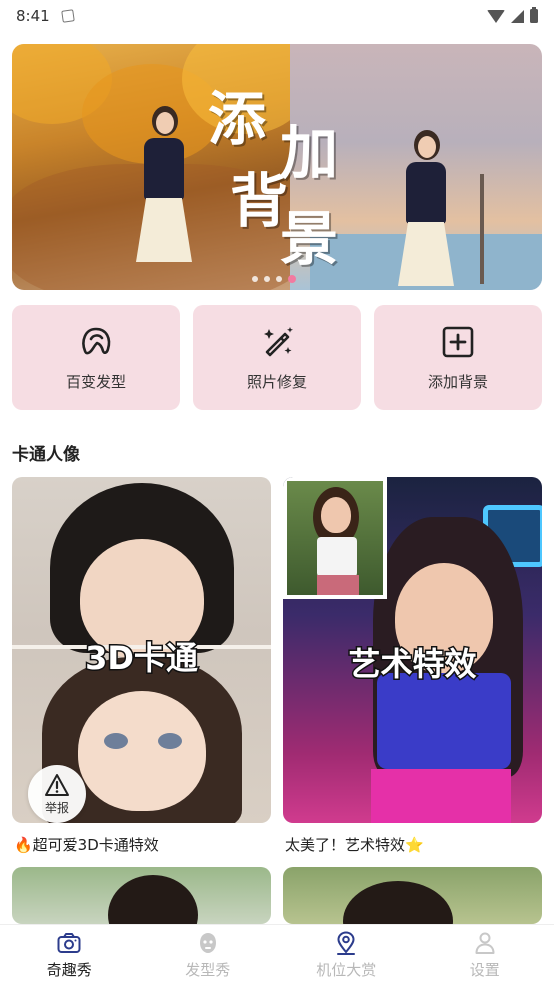 The image size is (554, 984). Describe the element at coordinates (67, 16) in the screenshot. I see `notification-icon` at that location.